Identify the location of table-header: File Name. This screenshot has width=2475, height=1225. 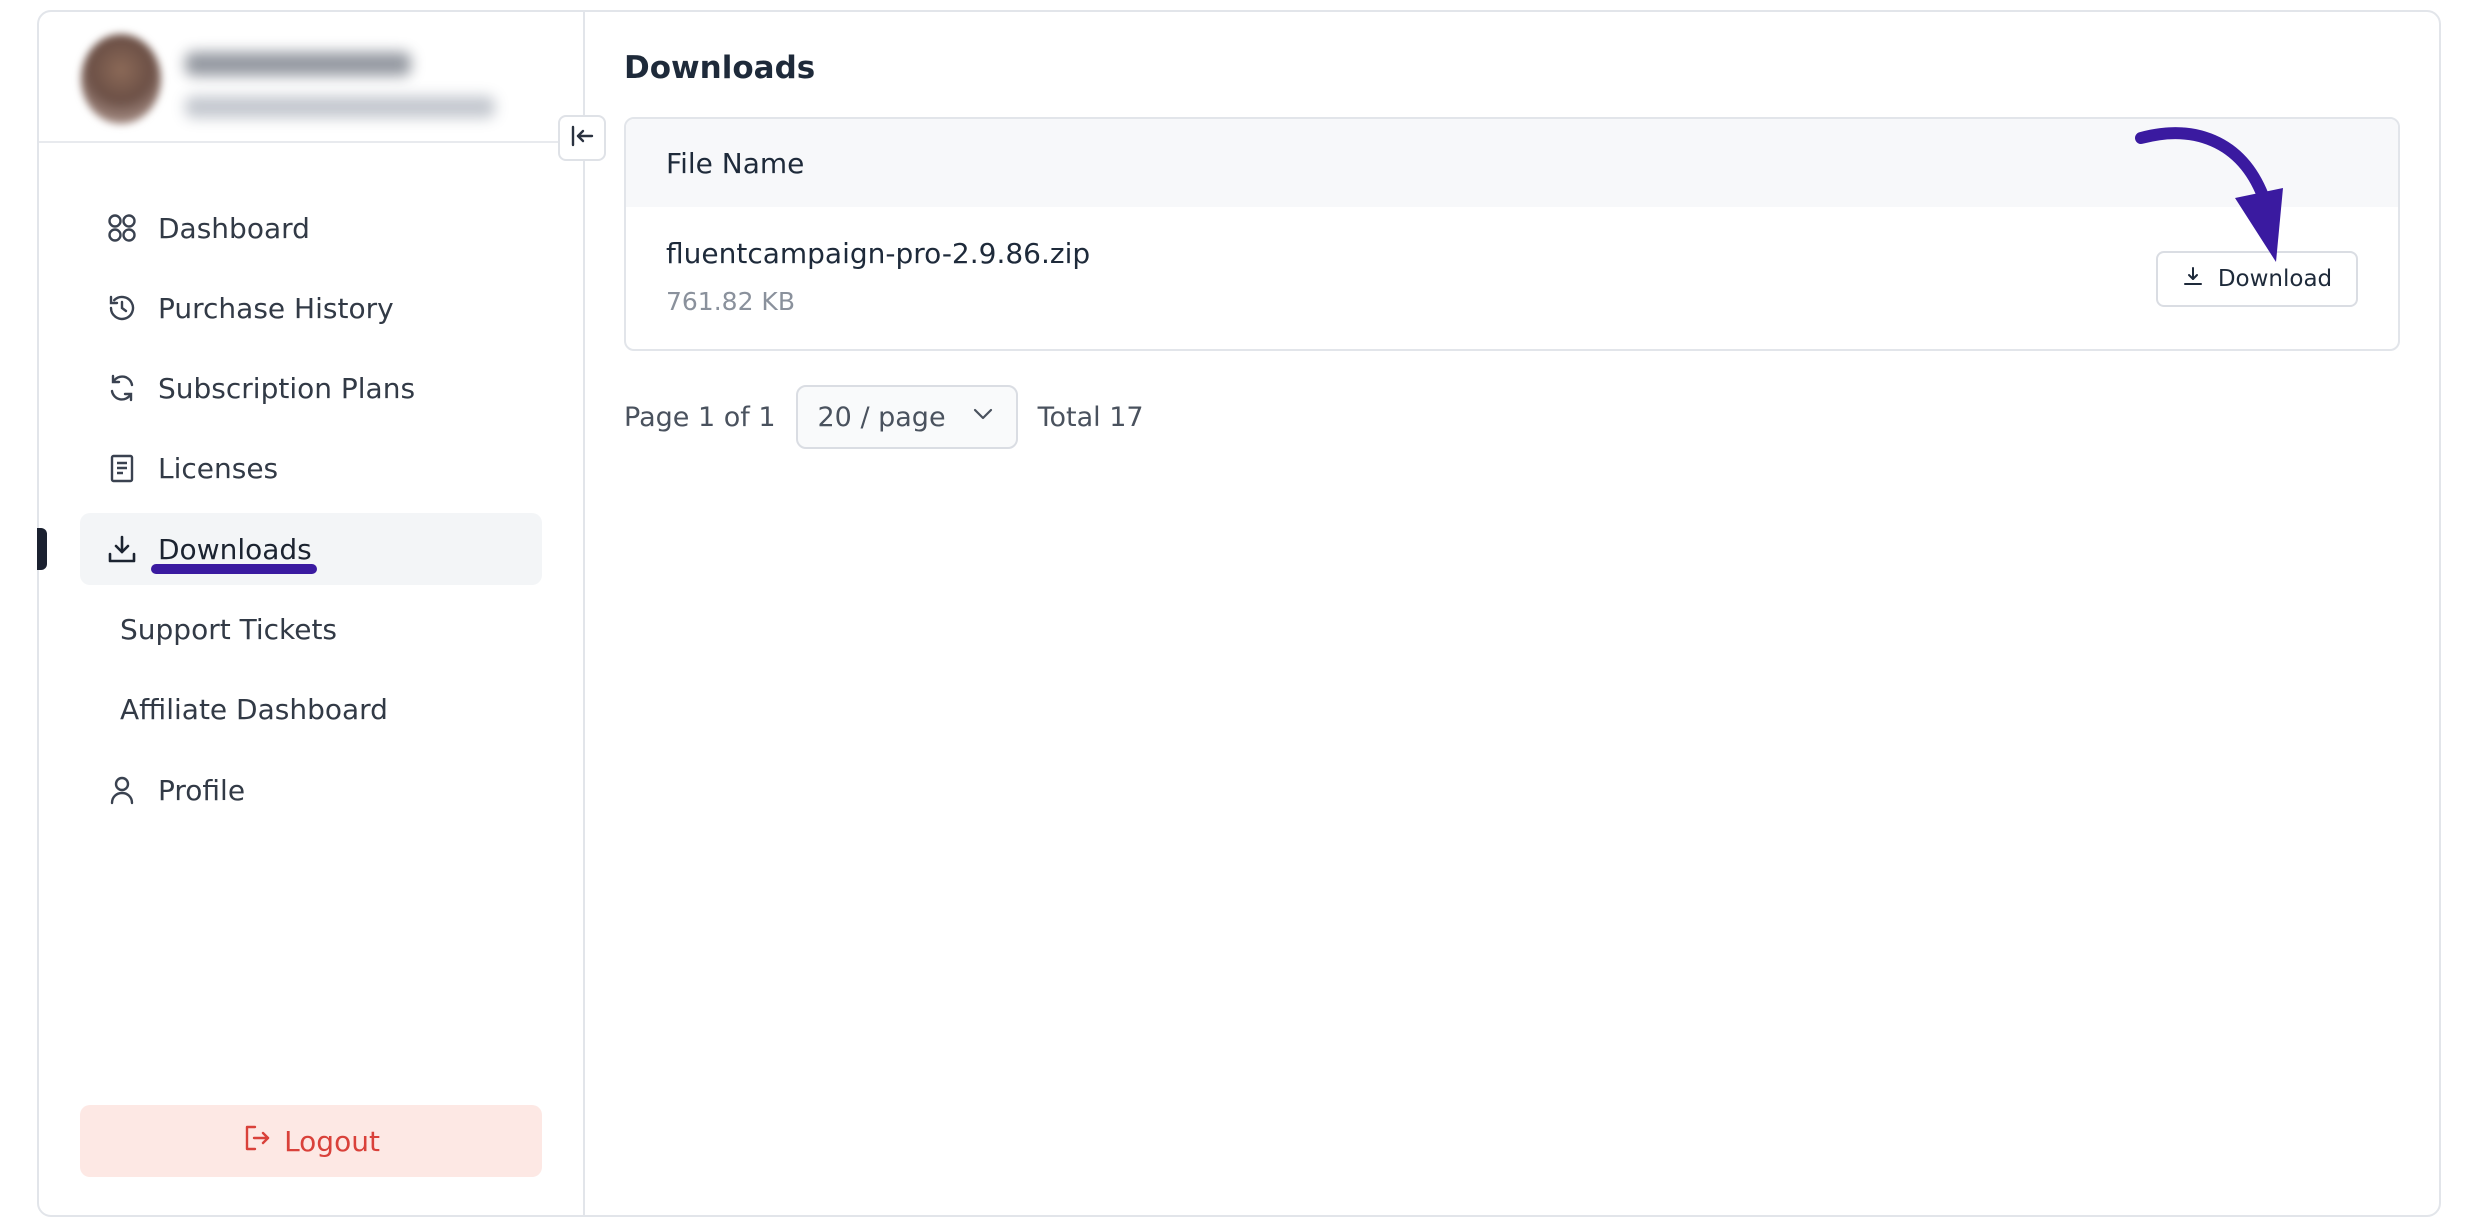
(1512, 163).